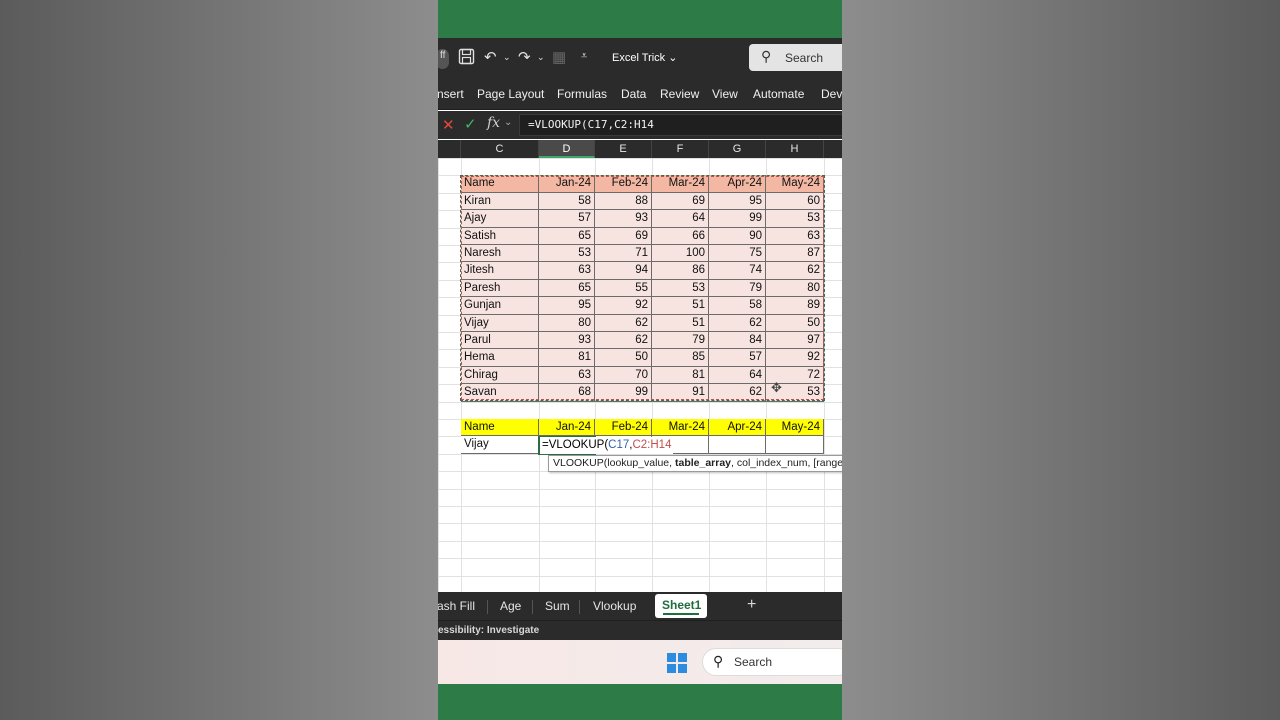 The image size is (1280, 720). I want to click on table-cell: Satish, so click(500, 236).